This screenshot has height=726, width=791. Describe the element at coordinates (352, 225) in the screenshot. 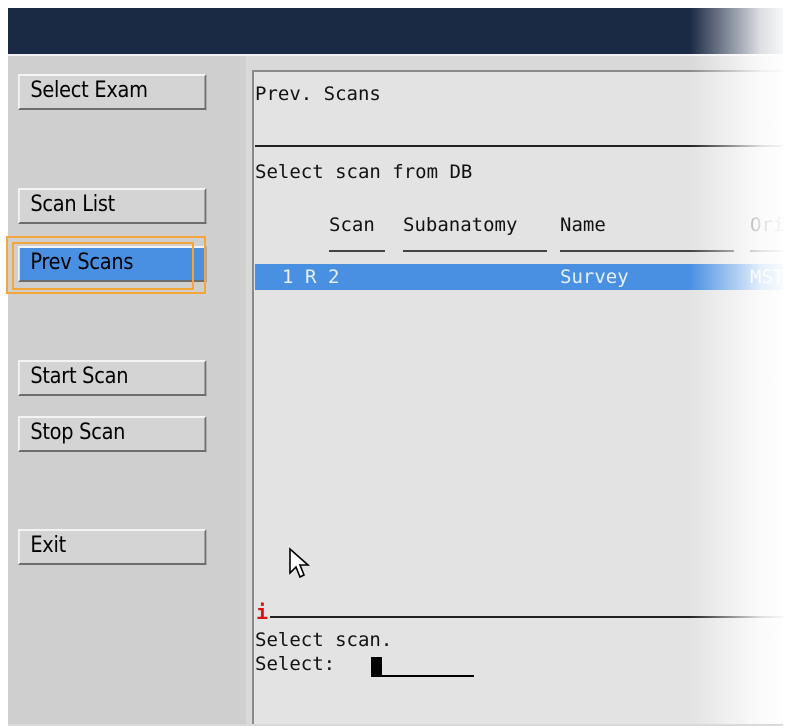

I see `column-header-scan: Scan` at that location.